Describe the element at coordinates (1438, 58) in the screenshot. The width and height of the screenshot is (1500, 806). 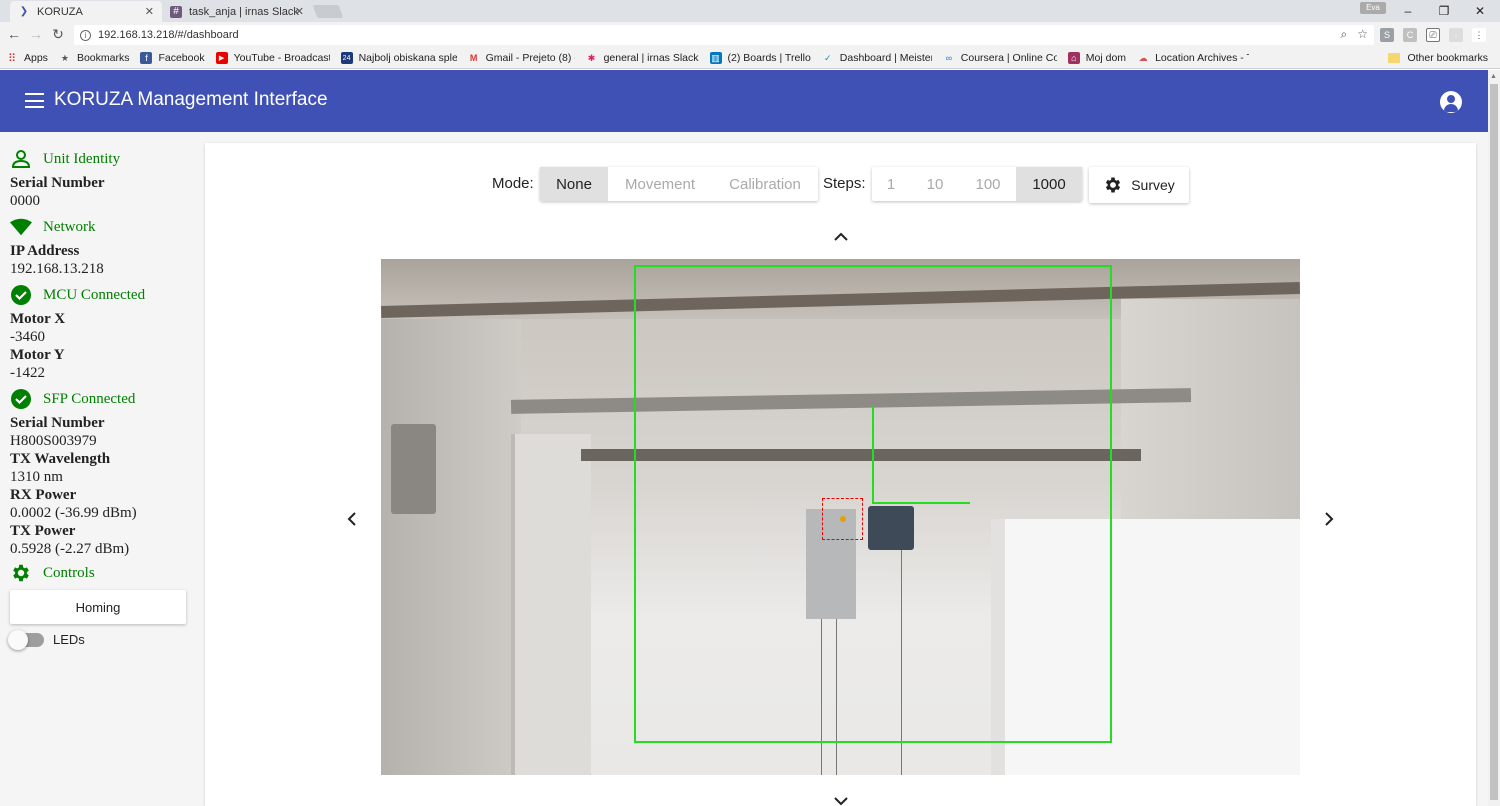
I see `other-bookmarks: Other bookmarks` at that location.